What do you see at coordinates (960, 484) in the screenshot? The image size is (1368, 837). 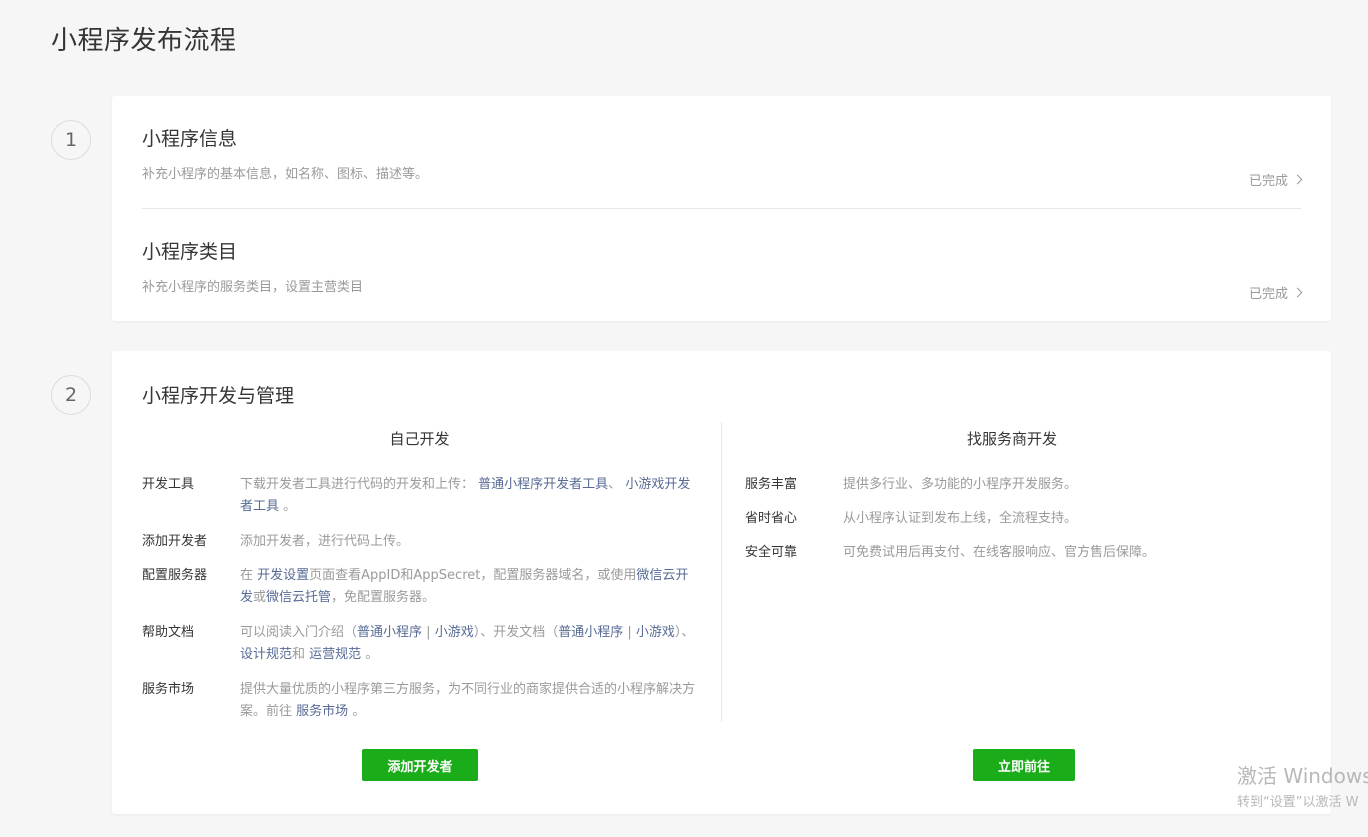 I see `item-text: 提供多行业、多功能的小程序开发服务。` at bounding box center [960, 484].